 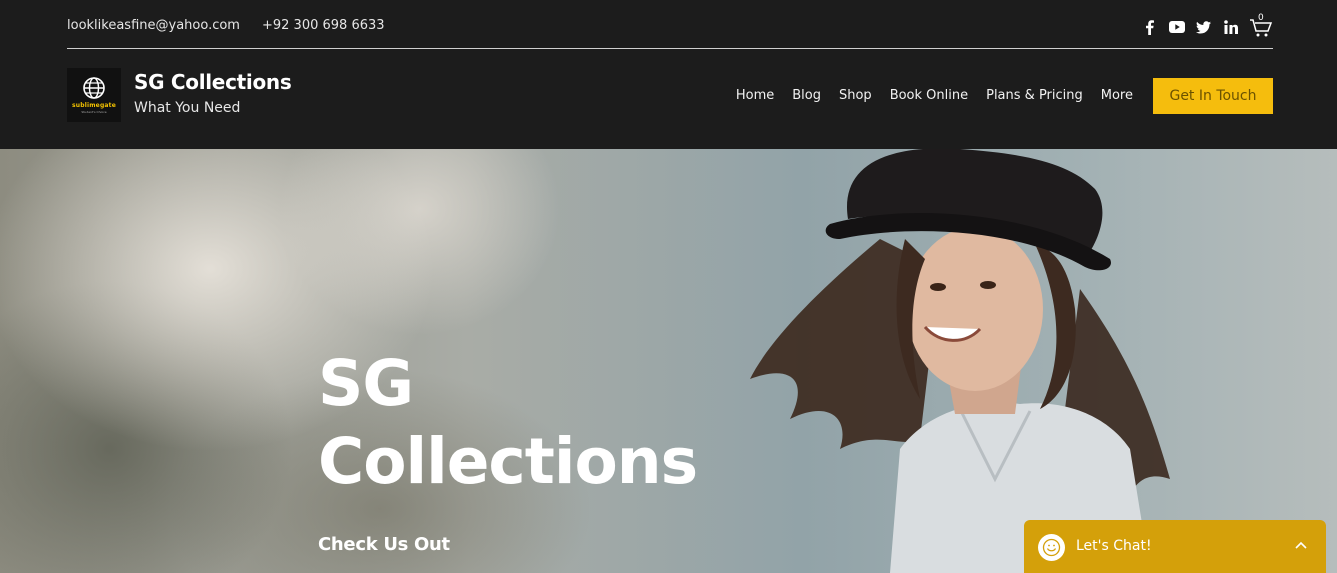 I want to click on logo-subtext: Student's Choice, so click(x=94, y=112).